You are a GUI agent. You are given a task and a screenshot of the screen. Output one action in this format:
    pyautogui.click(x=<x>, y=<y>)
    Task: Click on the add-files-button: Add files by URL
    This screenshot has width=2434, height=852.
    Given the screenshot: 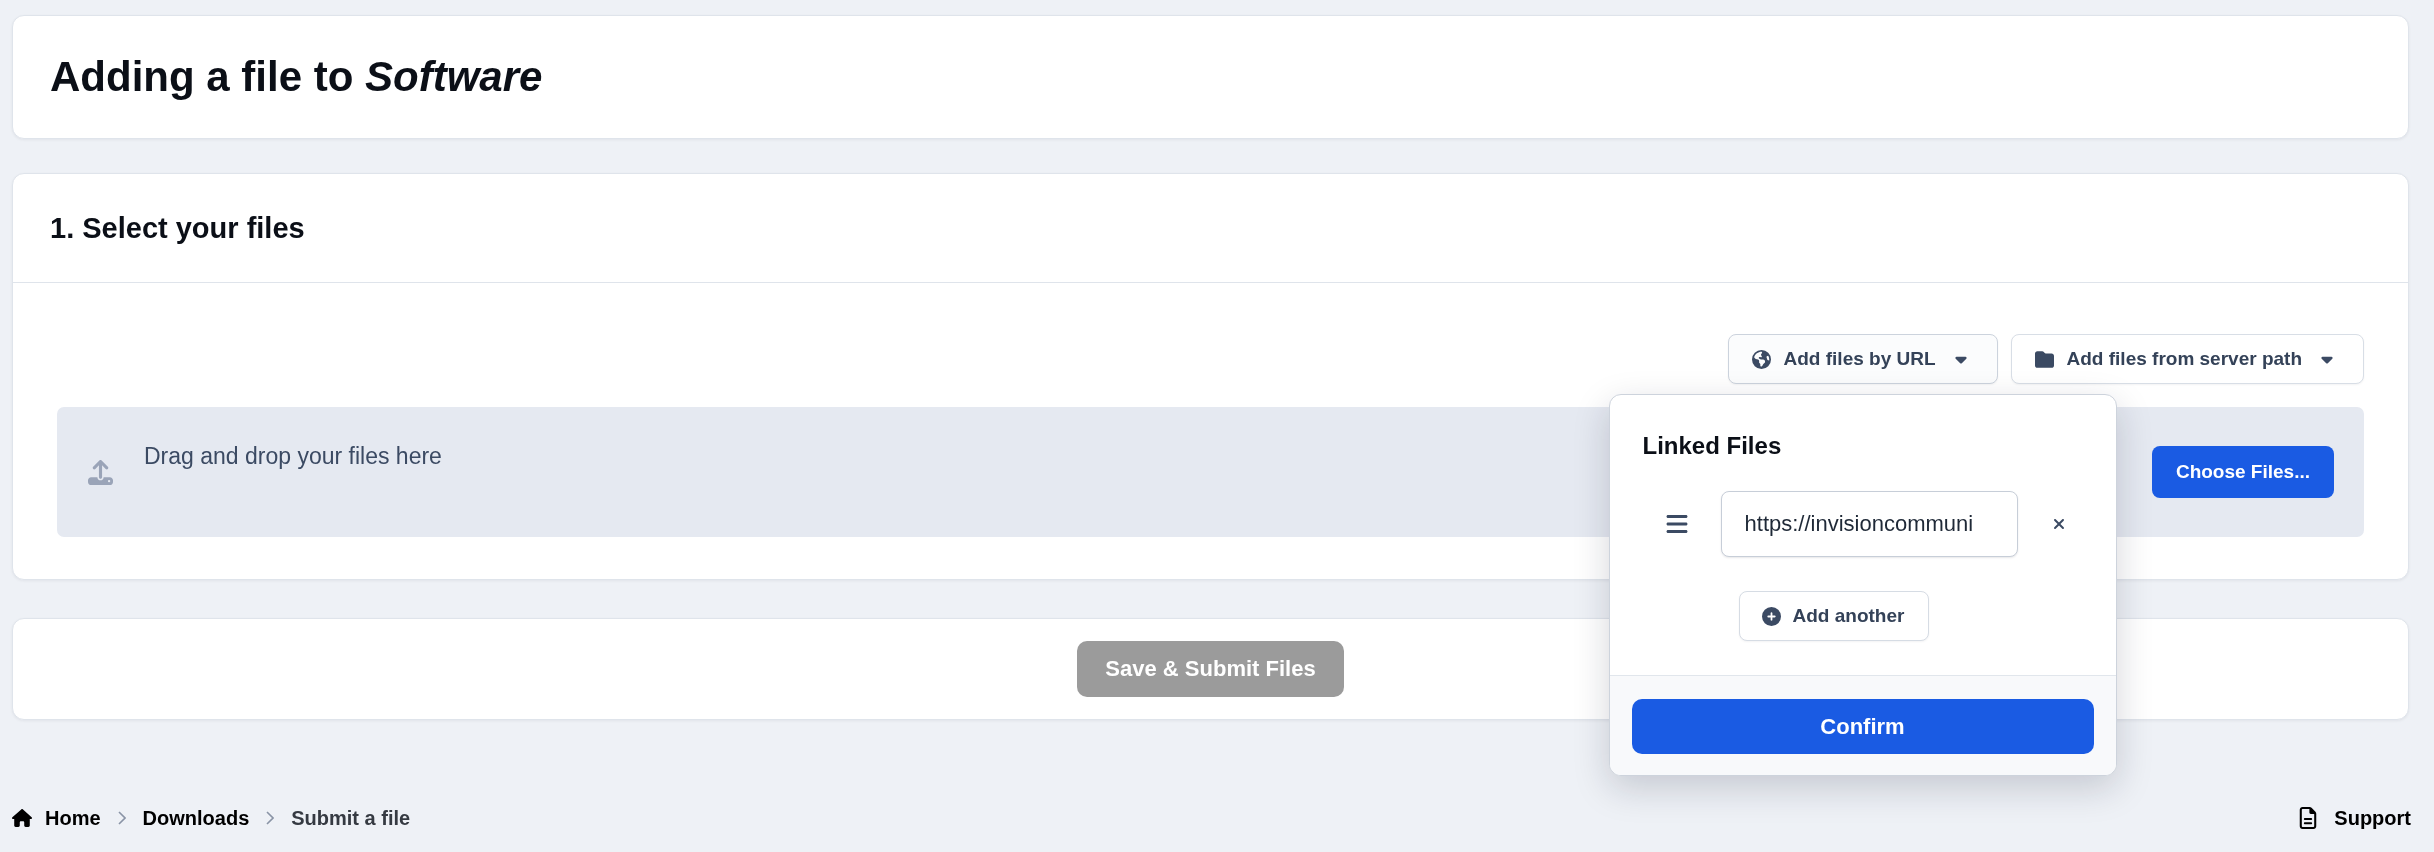 What is the action you would take?
    pyautogui.click(x=1862, y=359)
    